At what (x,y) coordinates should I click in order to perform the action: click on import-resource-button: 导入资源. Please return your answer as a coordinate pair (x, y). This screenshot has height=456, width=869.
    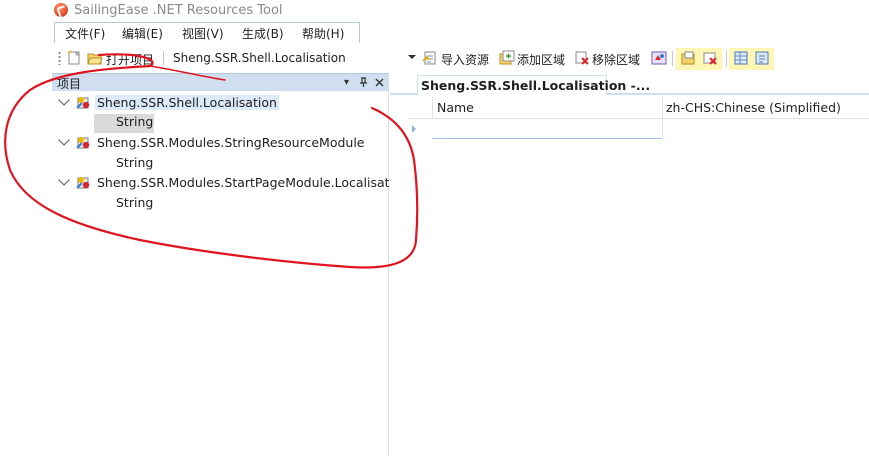
    Looking at the image, I should click on (465, 59).